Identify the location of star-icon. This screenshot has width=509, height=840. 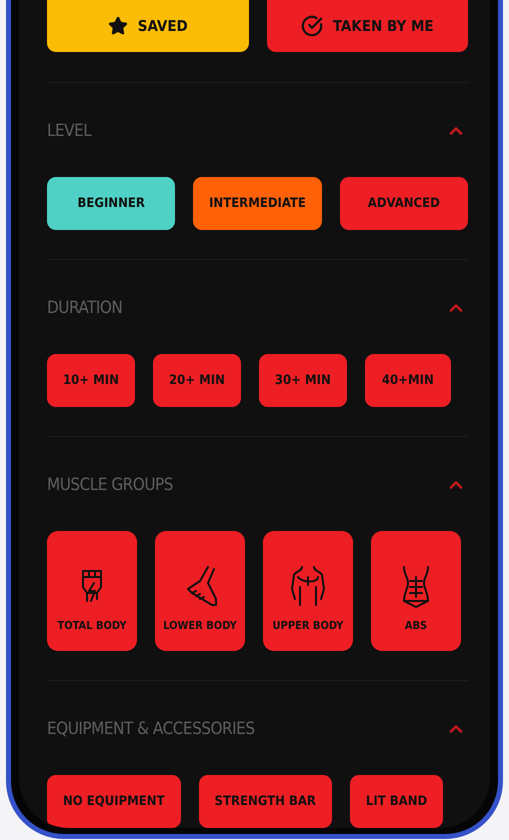
(118, 26).